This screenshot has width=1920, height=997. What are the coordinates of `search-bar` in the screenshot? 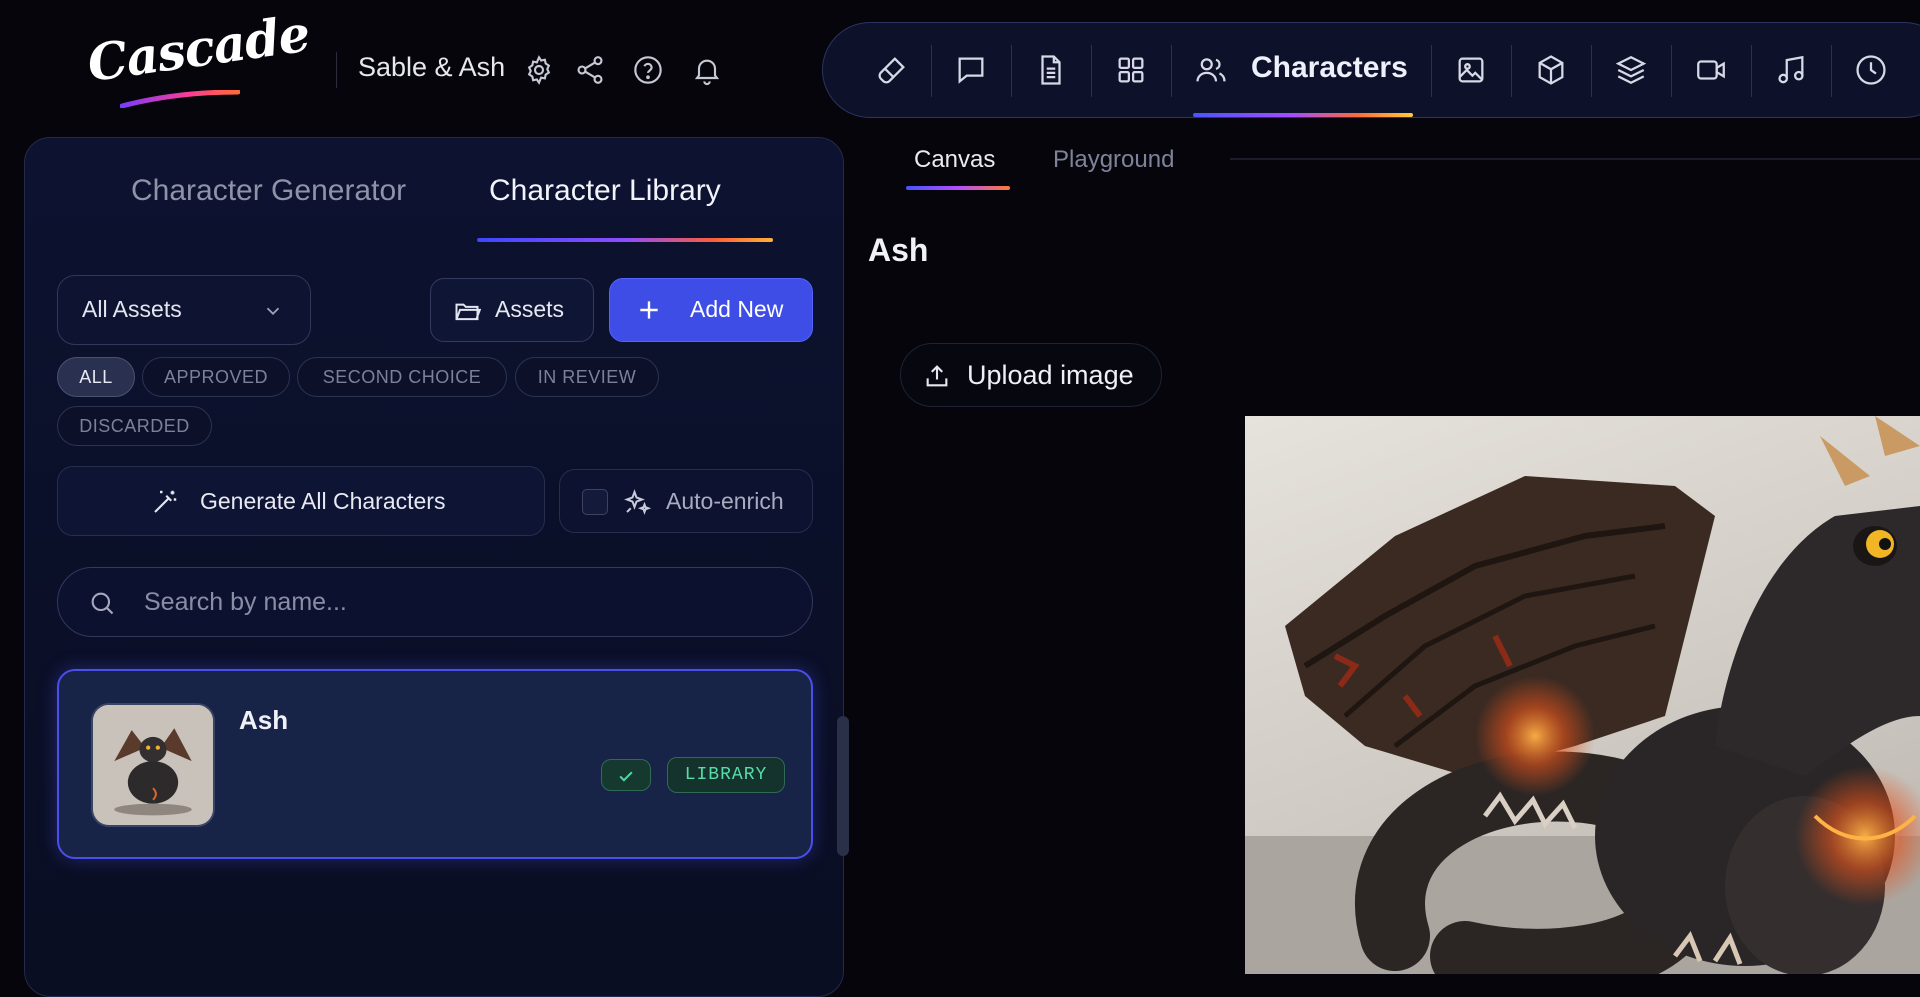 It's located at (435, 602).